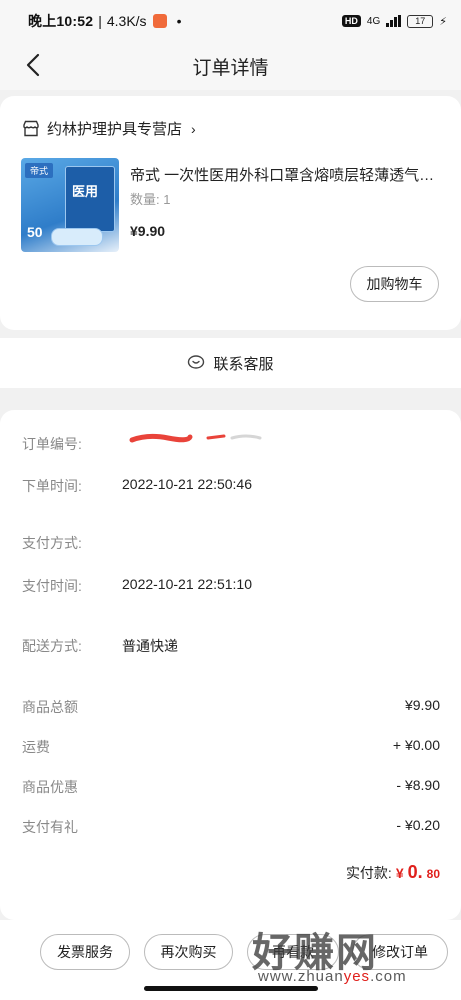 Image resolution: width=461 pixels, height=1000 pixels. What do you see at coordinates (443, 21) in the screenshot?
I see `charging-icon: ⚡` at bounding box center [443, 21].